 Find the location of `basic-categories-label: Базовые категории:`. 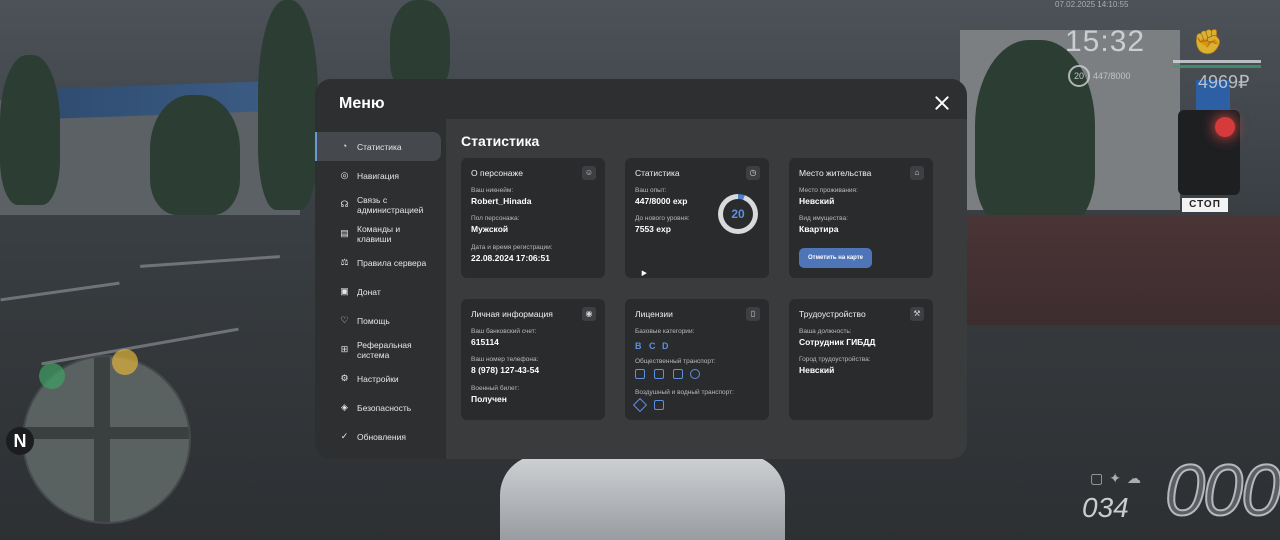

basic-categories-label: Базовые категории: is located at coordinates (665, 331).